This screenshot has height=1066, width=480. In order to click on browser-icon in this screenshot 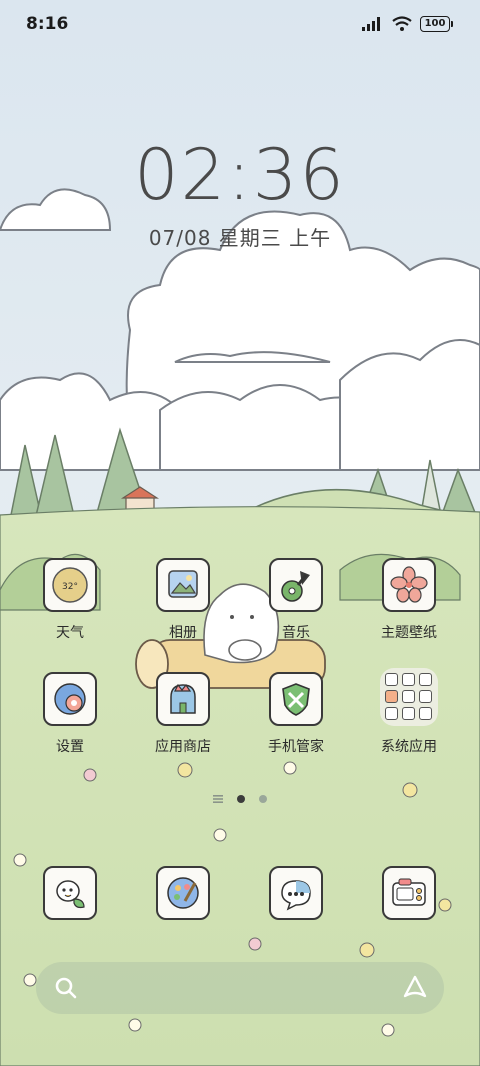, I will do `click(183, 893)`.